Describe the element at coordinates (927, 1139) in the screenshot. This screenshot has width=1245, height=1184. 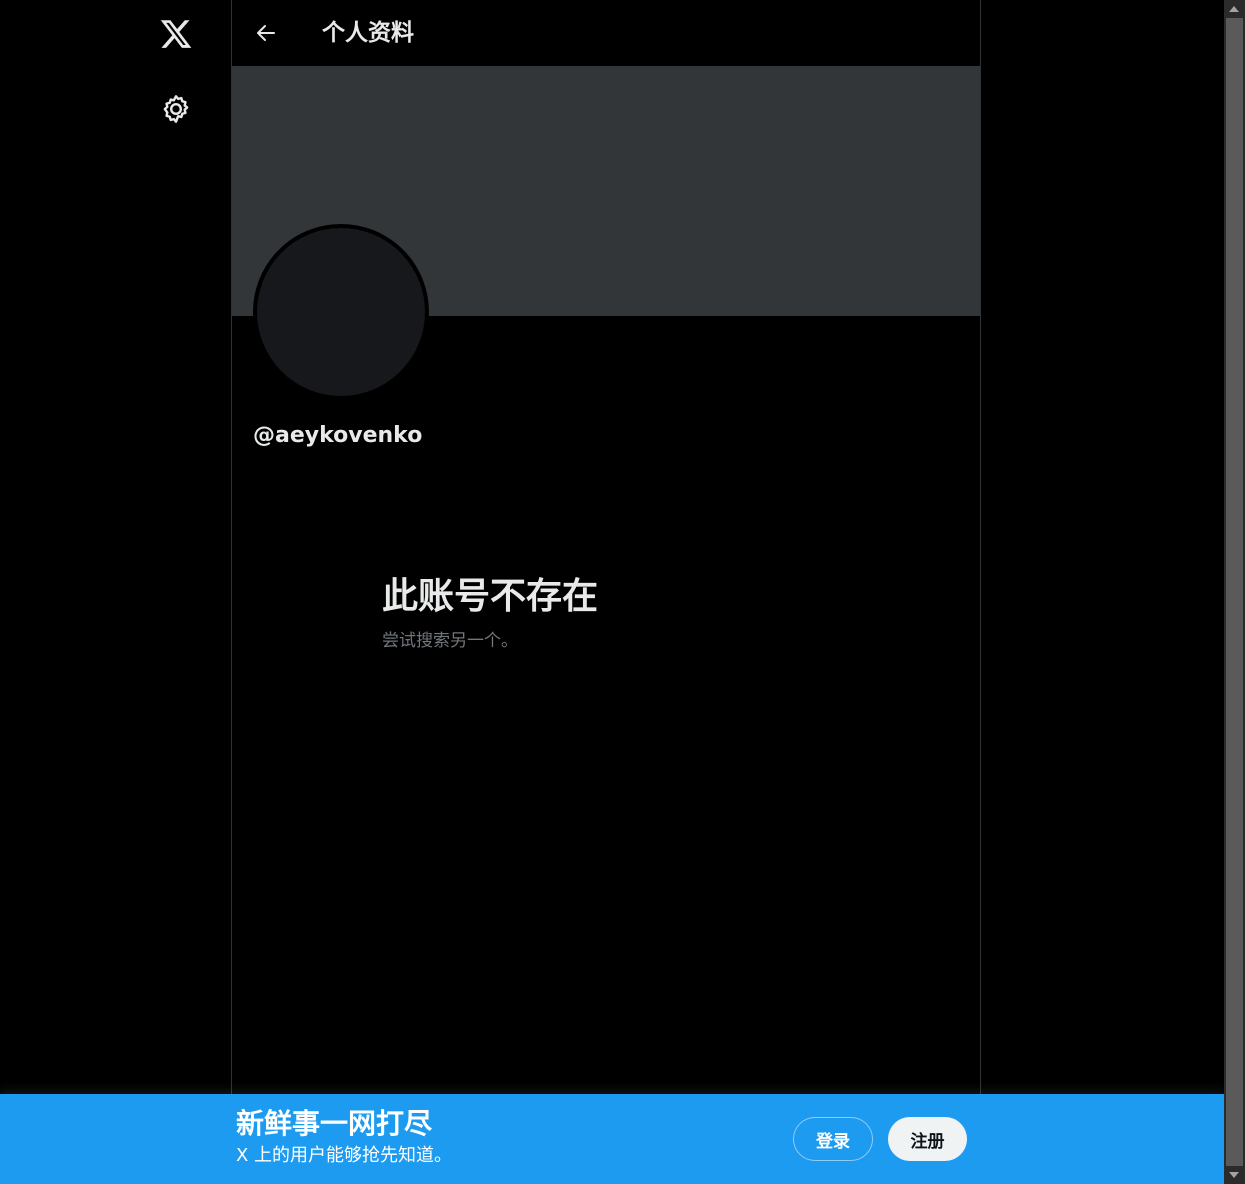
I see `signup-button: 注册` at that location.